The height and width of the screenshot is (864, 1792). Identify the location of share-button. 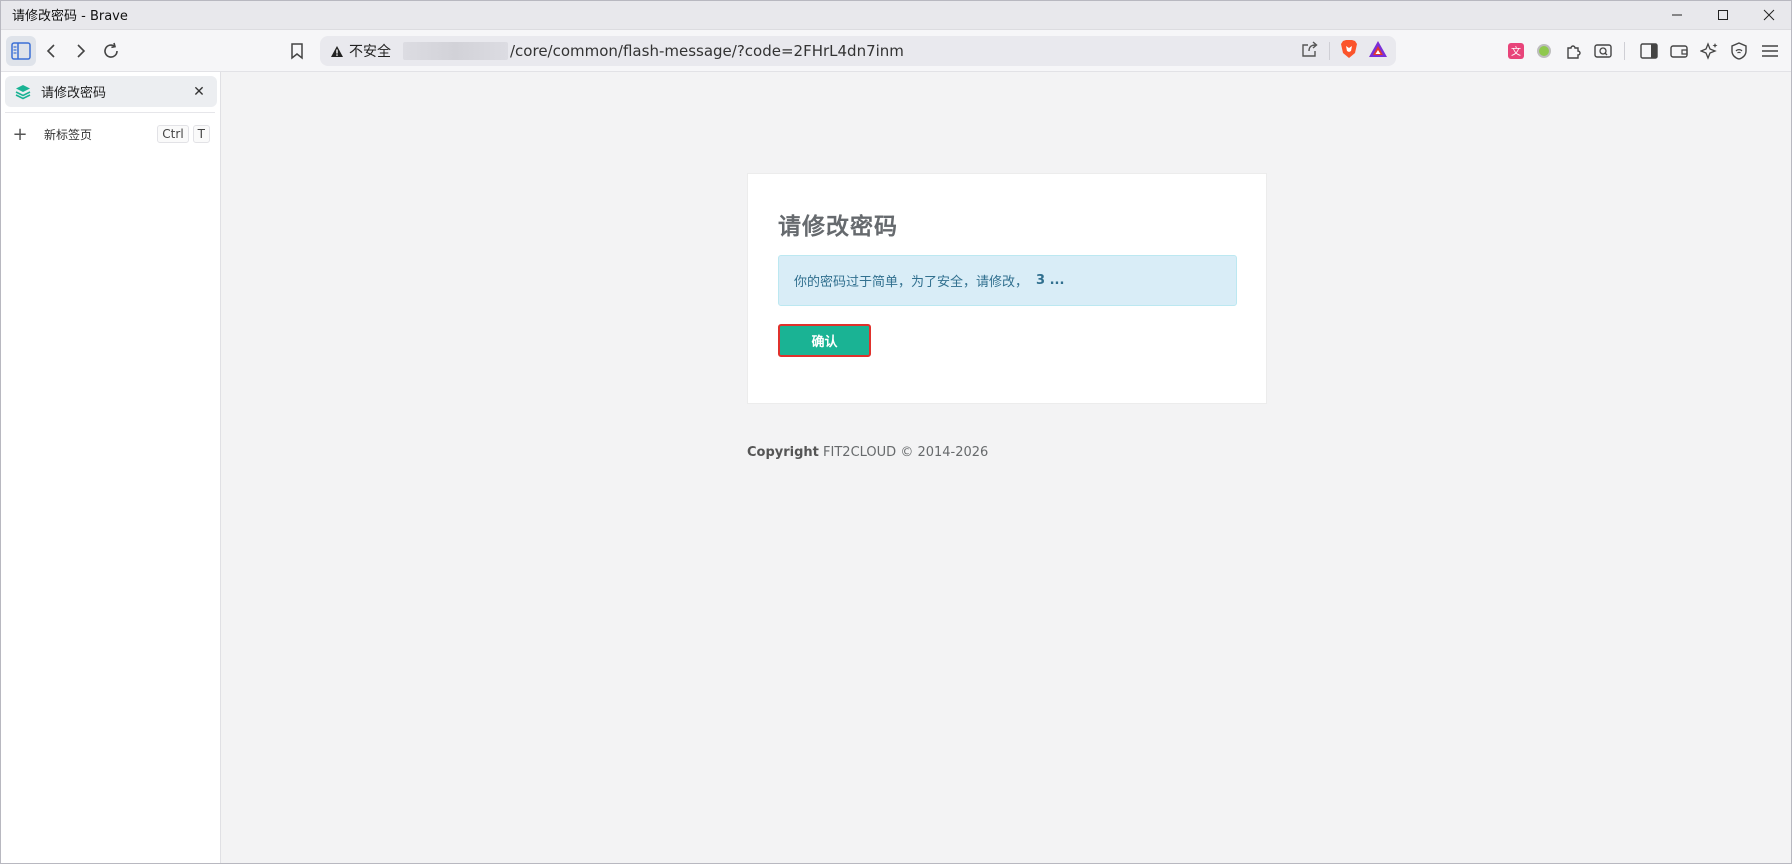
(1310, 51).